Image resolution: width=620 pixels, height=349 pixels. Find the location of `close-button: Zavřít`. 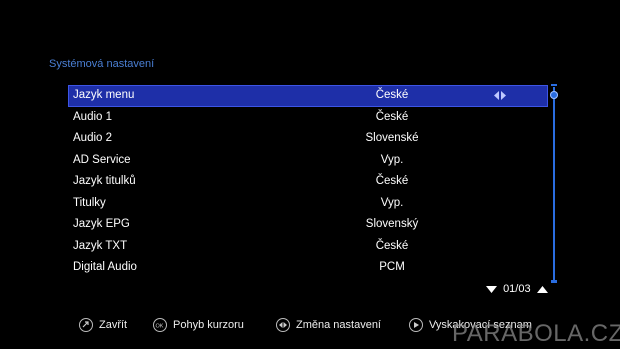

close-button: Zavřít is located at coordinates (103, 325).